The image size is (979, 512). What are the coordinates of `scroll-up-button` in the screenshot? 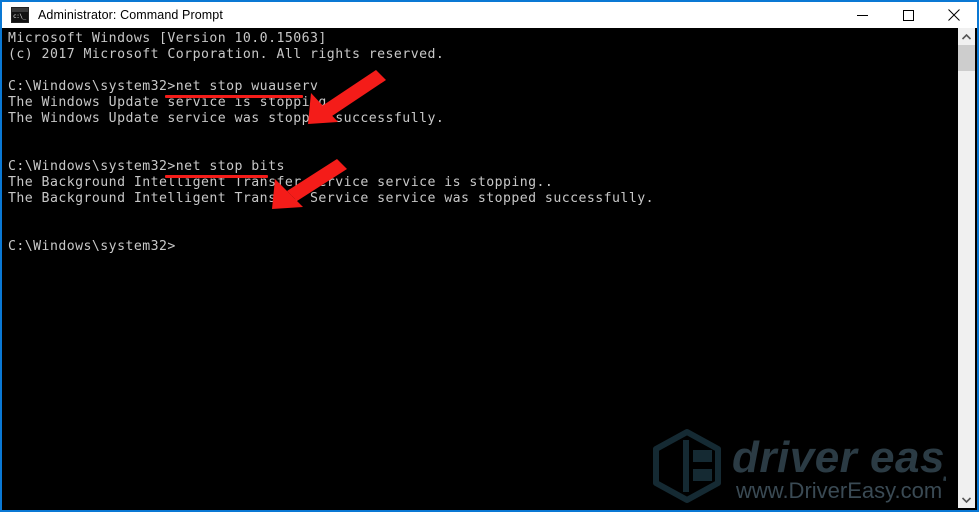 It's located at (966, 36).